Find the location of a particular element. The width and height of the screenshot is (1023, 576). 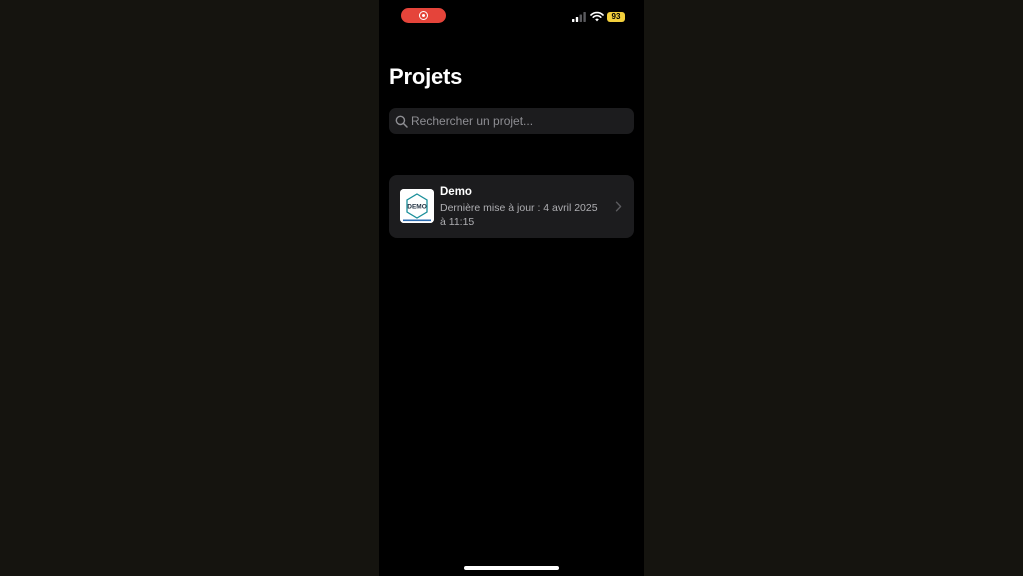

chevron-right-icon is located at coordinates (618, 206).